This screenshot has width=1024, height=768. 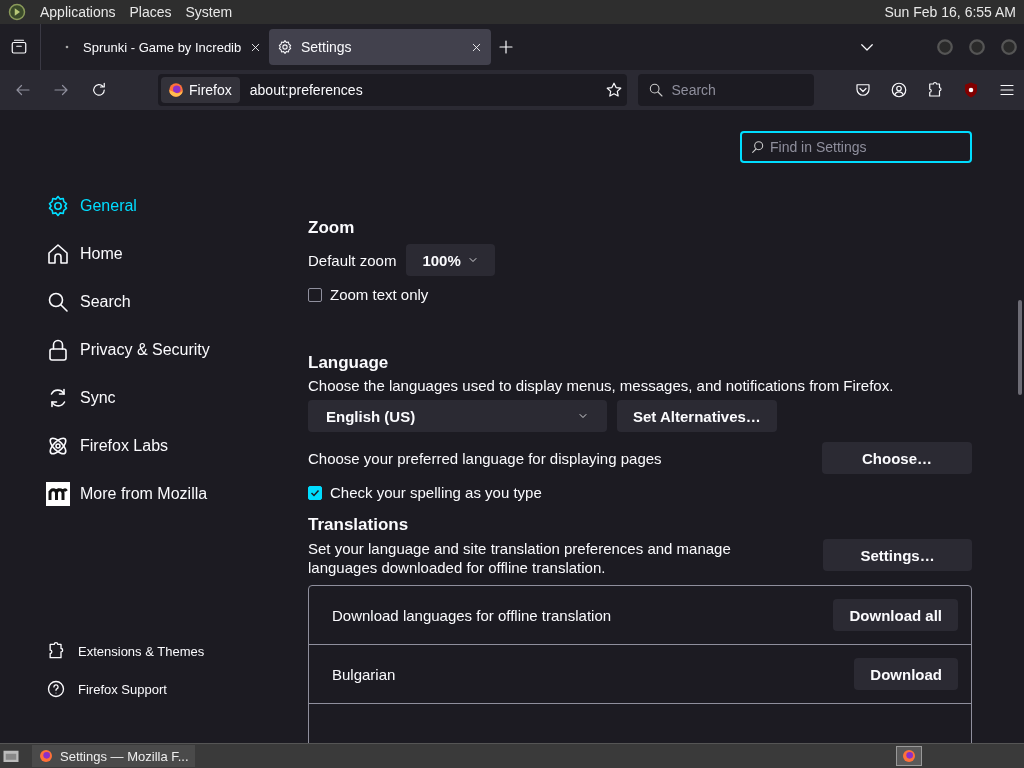 I want to click on scrollbar-thumb, so click(x=1020, y=347).